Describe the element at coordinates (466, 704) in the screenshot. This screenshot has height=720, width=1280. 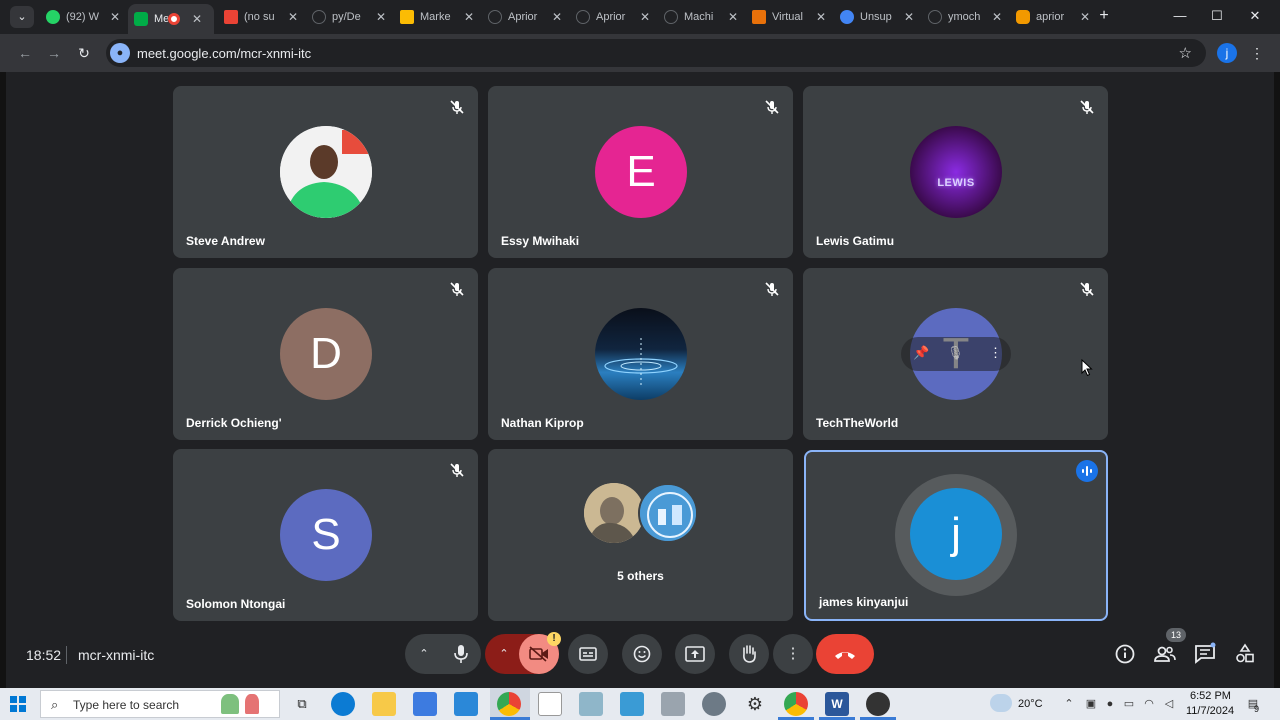
I see `mail-icon` at that location.